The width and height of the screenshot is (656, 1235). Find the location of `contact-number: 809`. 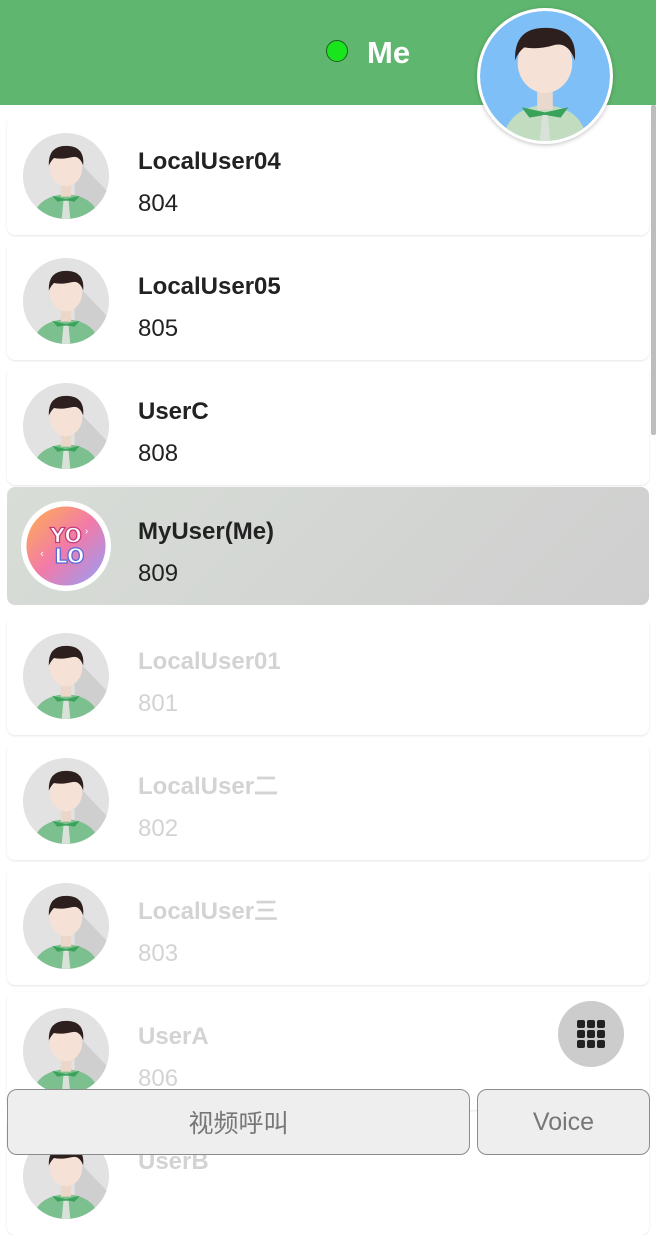

contact-number: 809 is located at coordinates (158, 573).